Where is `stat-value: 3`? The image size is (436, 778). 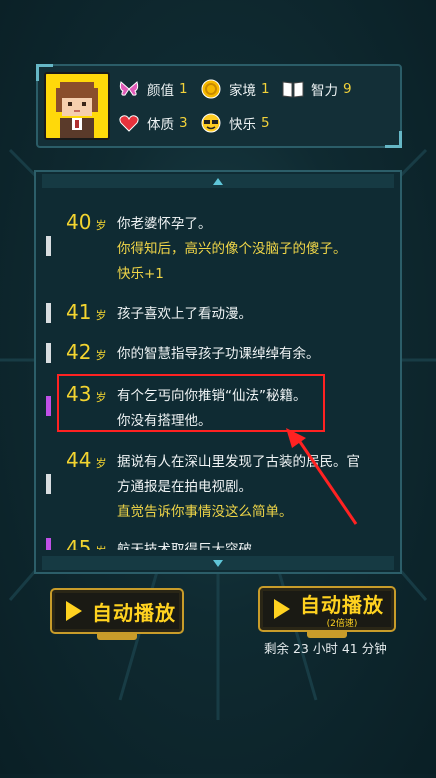
stat-value: 3 is located at coordinates (183, 123).